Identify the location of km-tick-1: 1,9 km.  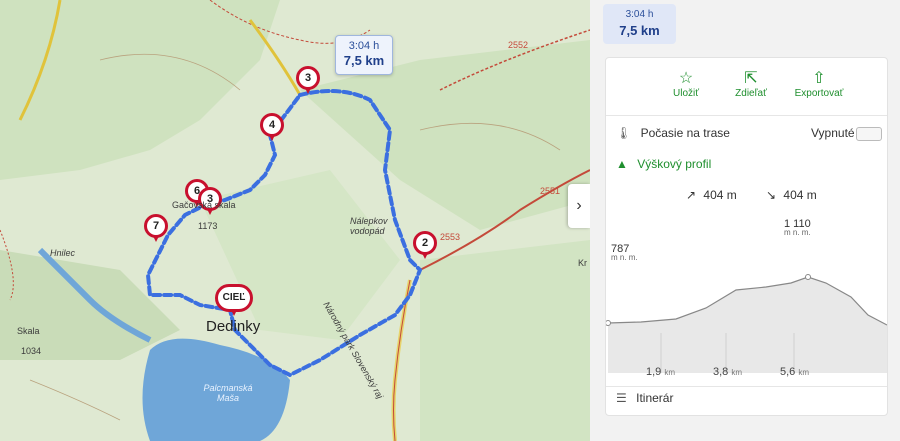
(660, 372).